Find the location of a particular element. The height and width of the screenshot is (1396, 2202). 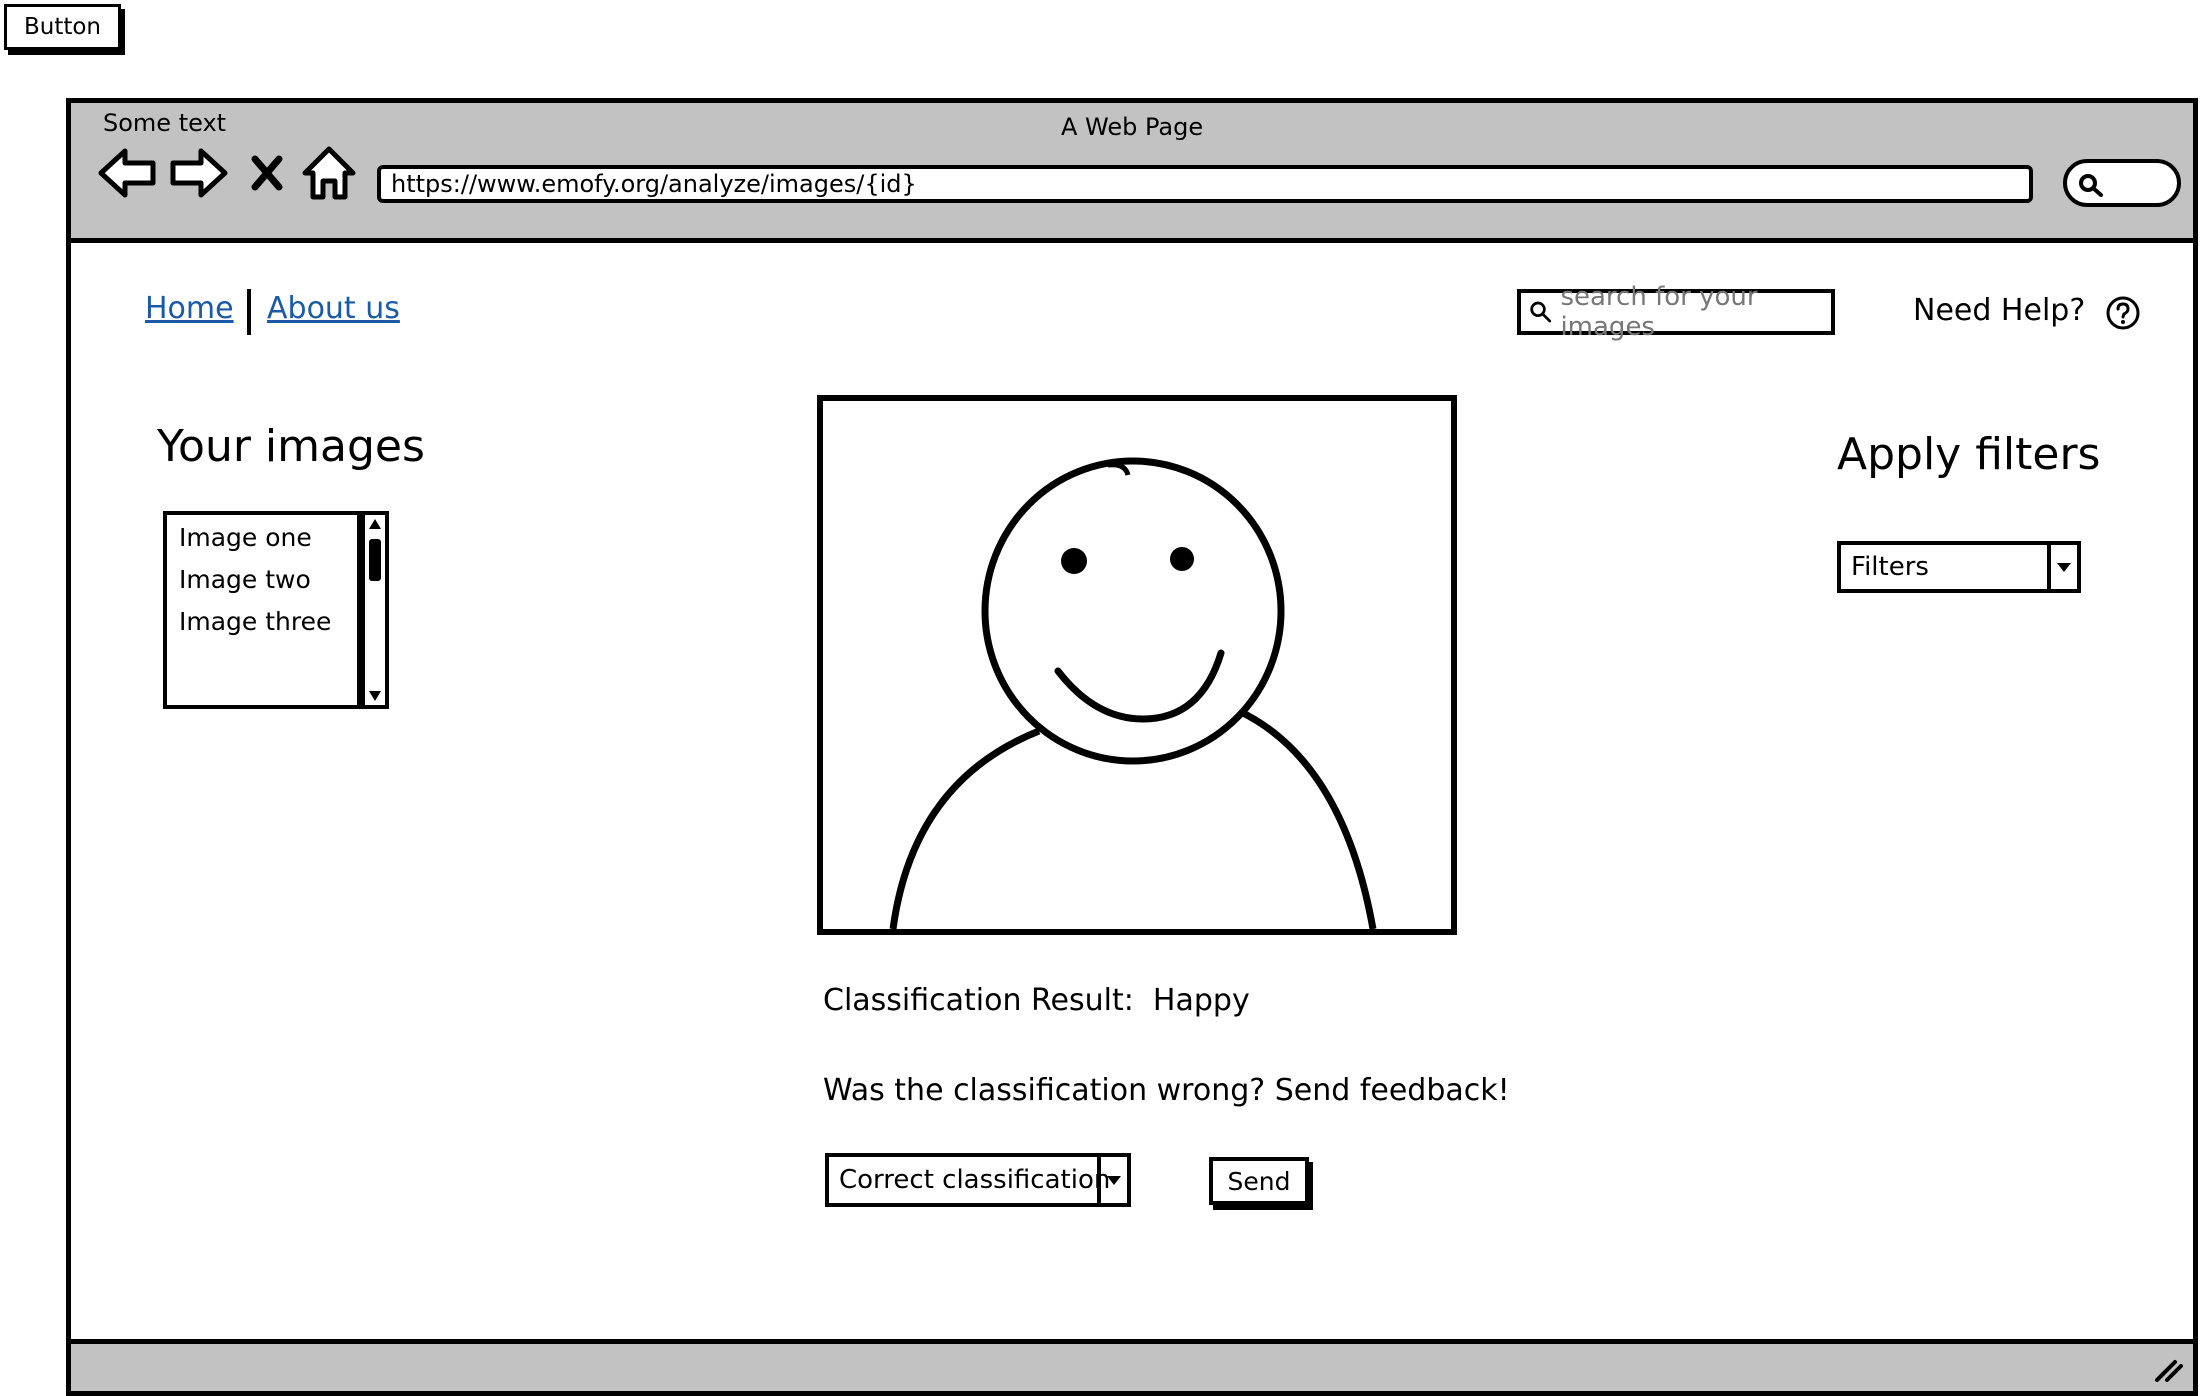

arrow-left-icon is located at coordinates (127, 173).